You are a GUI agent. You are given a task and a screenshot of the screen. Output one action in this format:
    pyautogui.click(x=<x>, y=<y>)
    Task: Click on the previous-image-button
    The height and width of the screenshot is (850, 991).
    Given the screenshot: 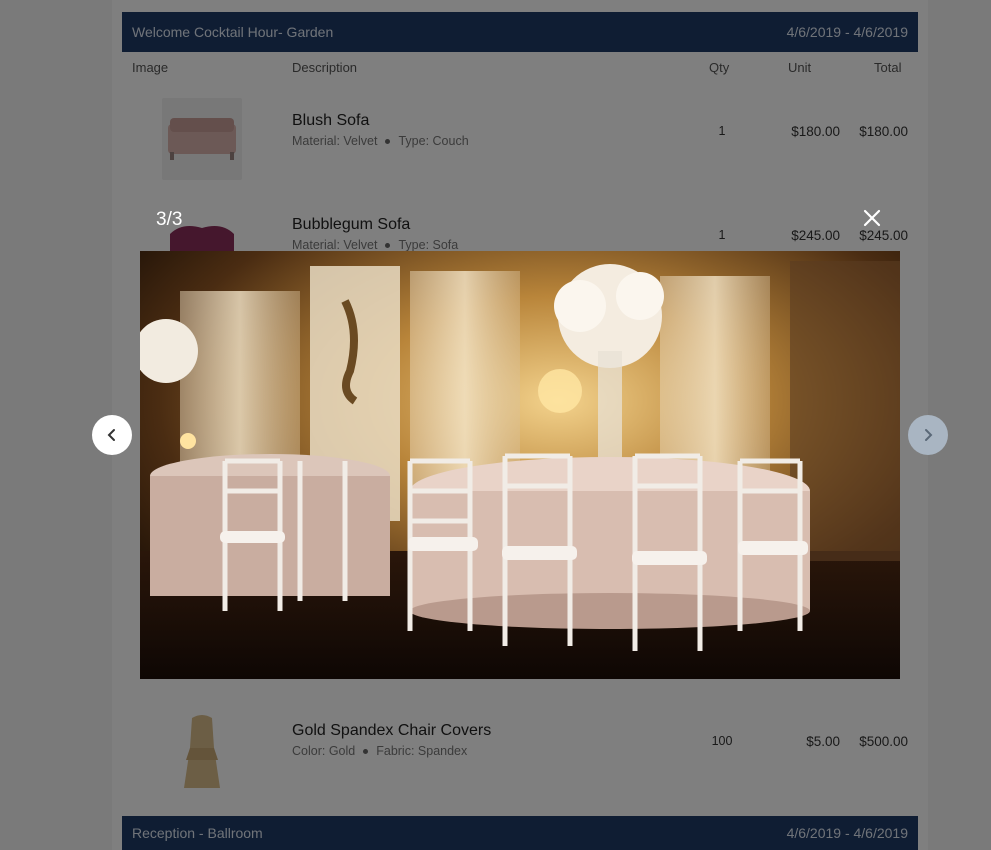 What is the action you would take?
    pyautogui.click(x=112, y=435)
    